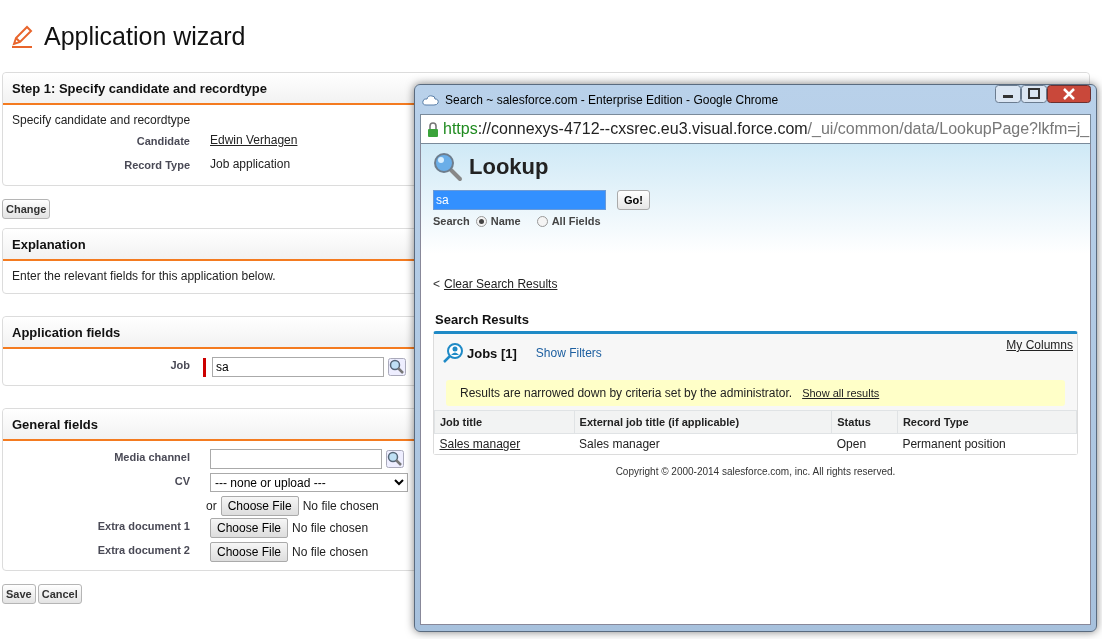  I want to click on show-filters-link: Show Filters, so click(568, 353).